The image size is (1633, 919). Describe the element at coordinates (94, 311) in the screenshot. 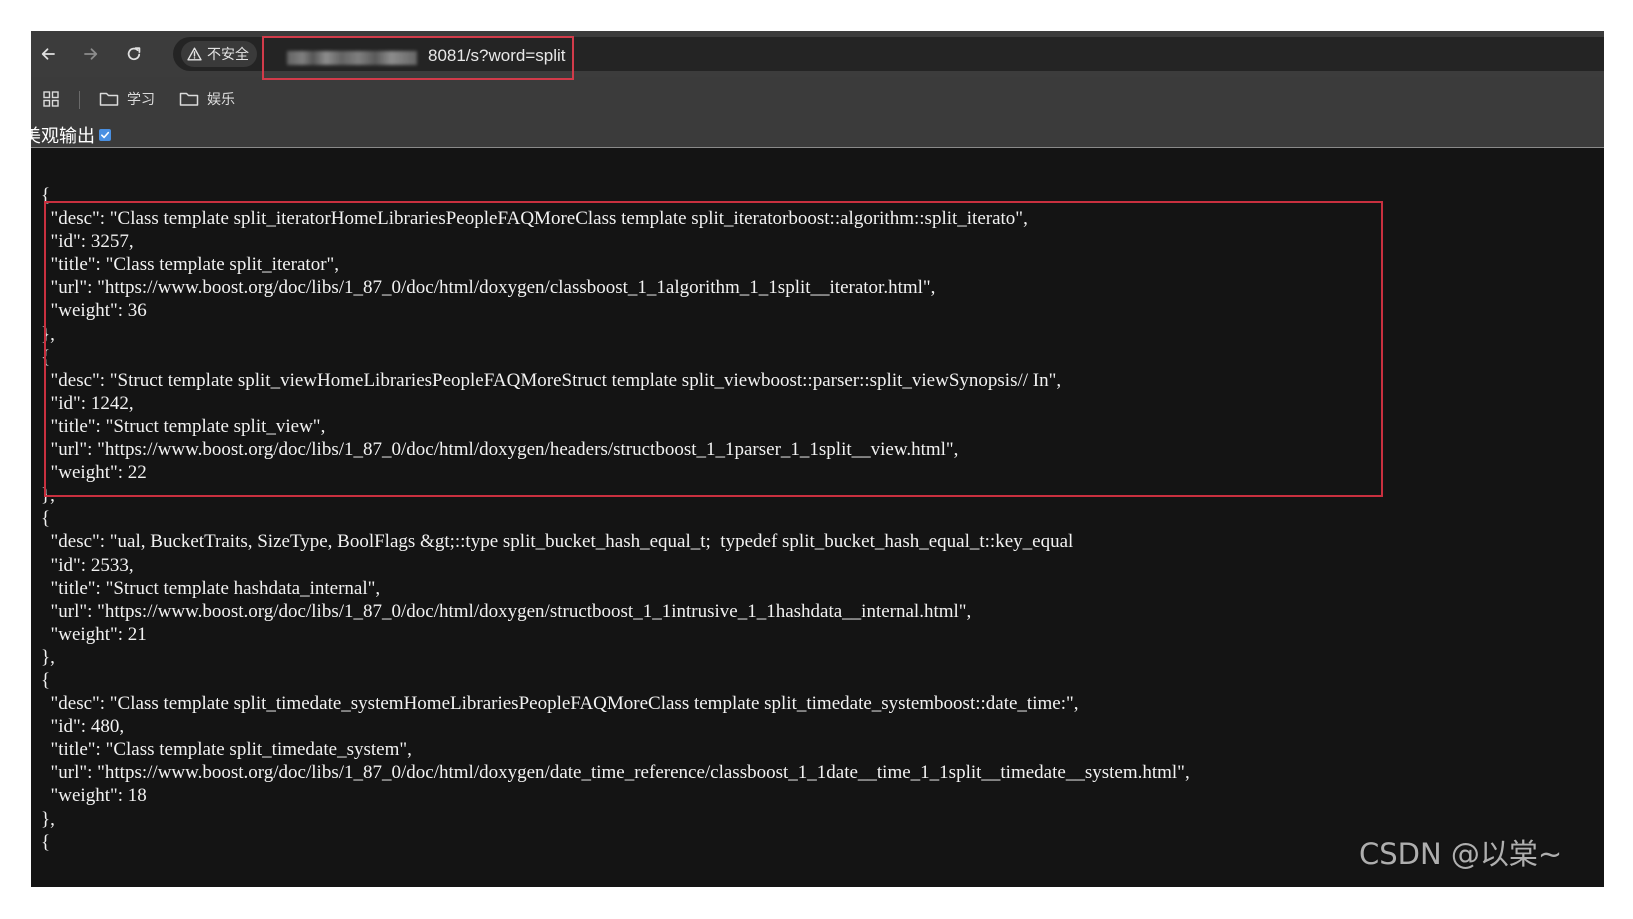

I see `json-line: "weight": 36` at that location.